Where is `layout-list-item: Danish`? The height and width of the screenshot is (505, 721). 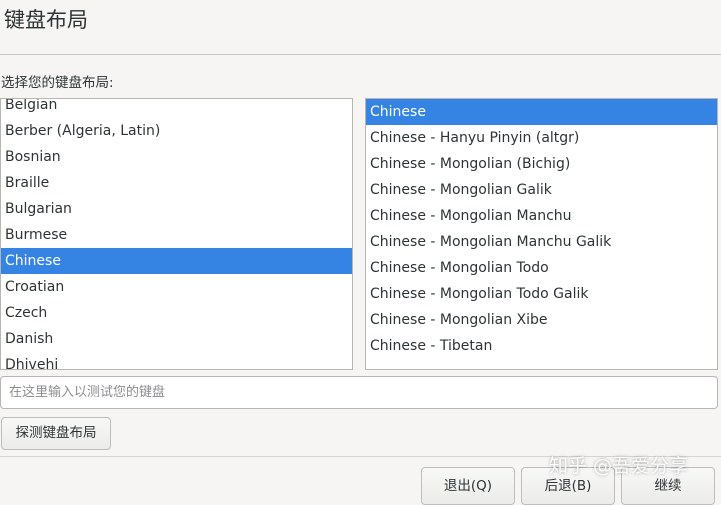 layout-list-item: Danish is located at coordinates (176, 339).